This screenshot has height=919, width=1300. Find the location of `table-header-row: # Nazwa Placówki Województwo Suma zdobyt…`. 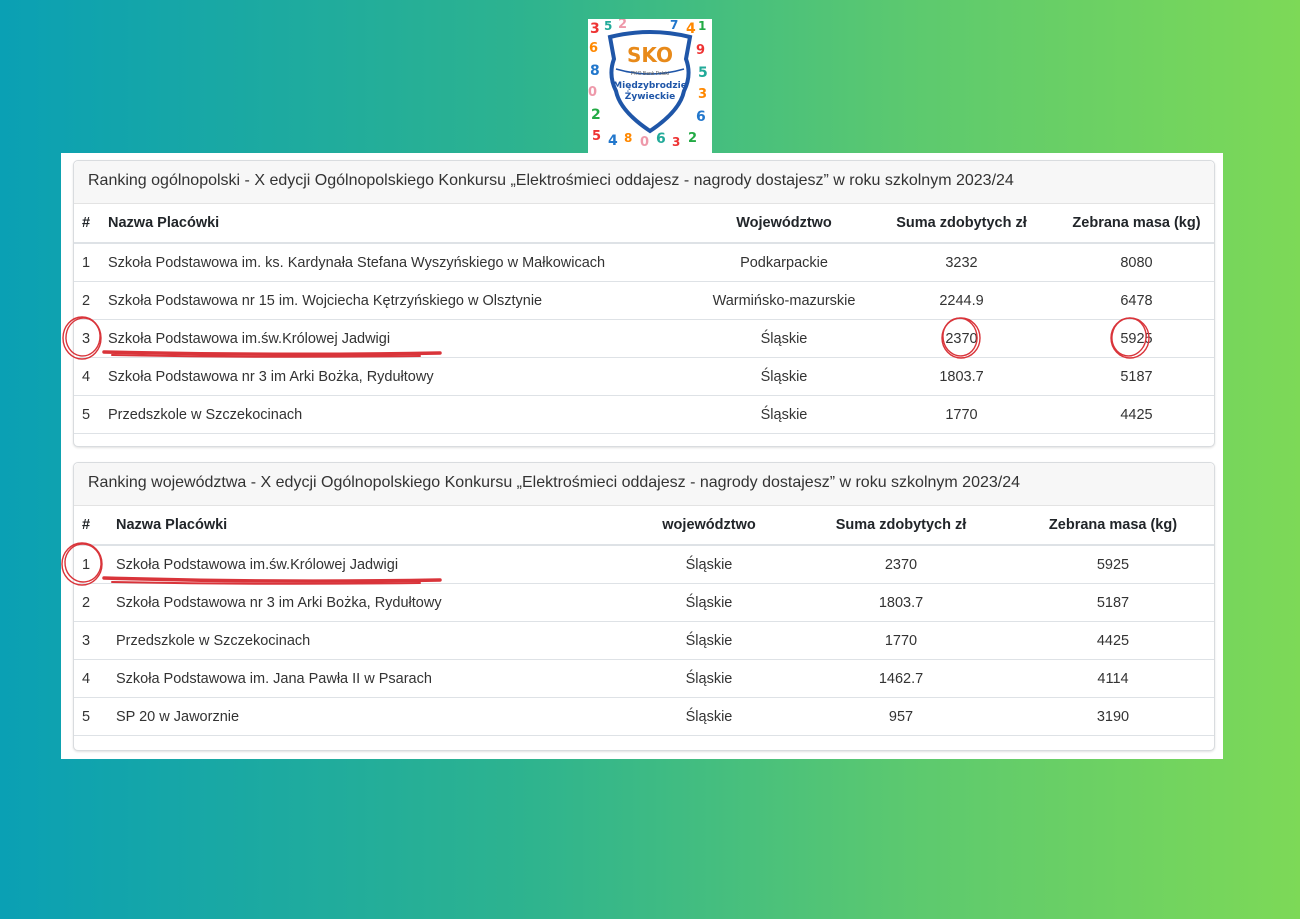

table-header-row: # Nazwa Placówki Województwo Suma zdobyt… is located at coordinates (644, 224).